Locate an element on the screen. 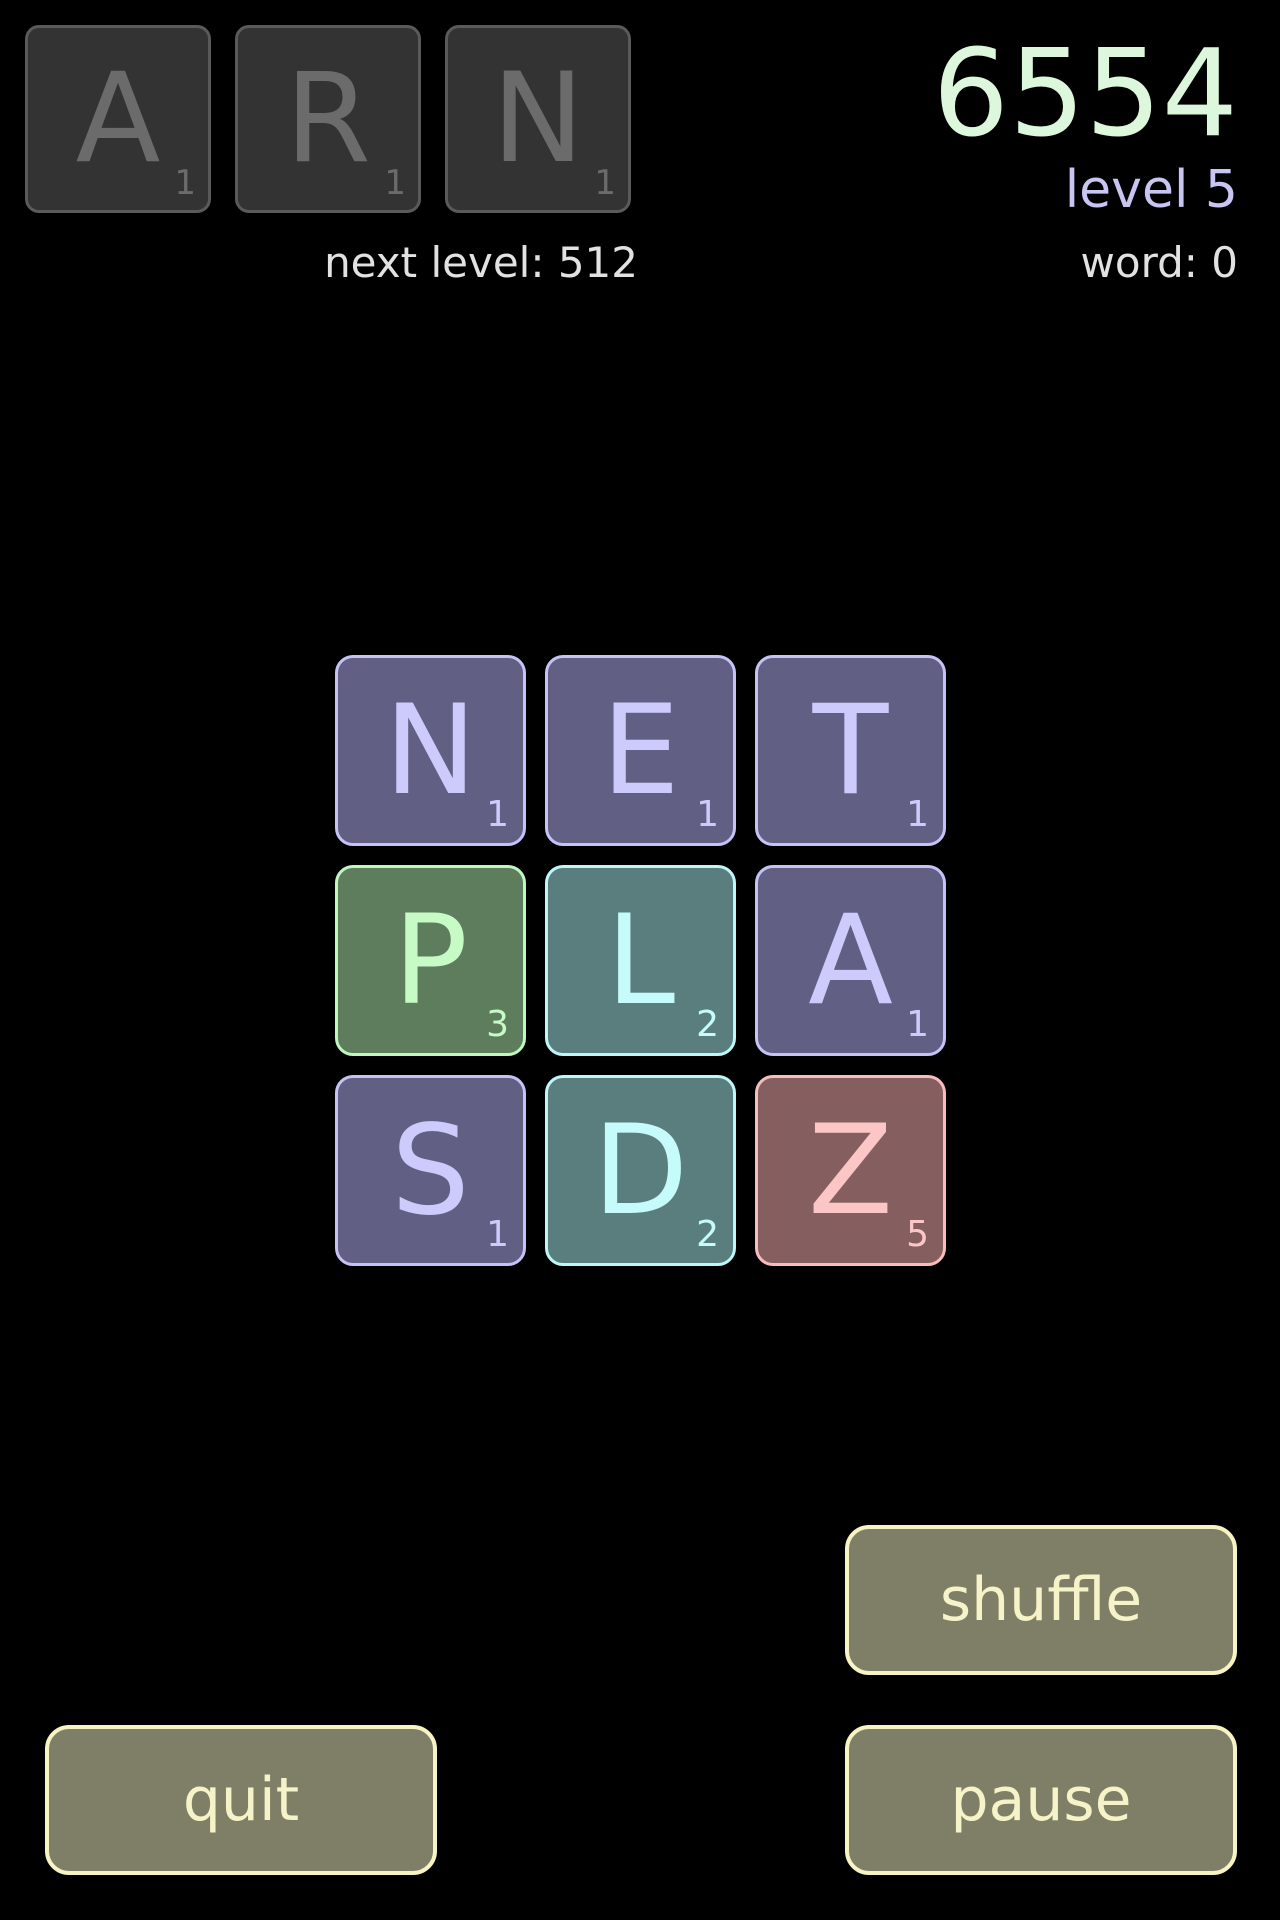 This screenshot has height=1920, width=1280. queue-tile: N 1 is located at coordinates (538, 119).